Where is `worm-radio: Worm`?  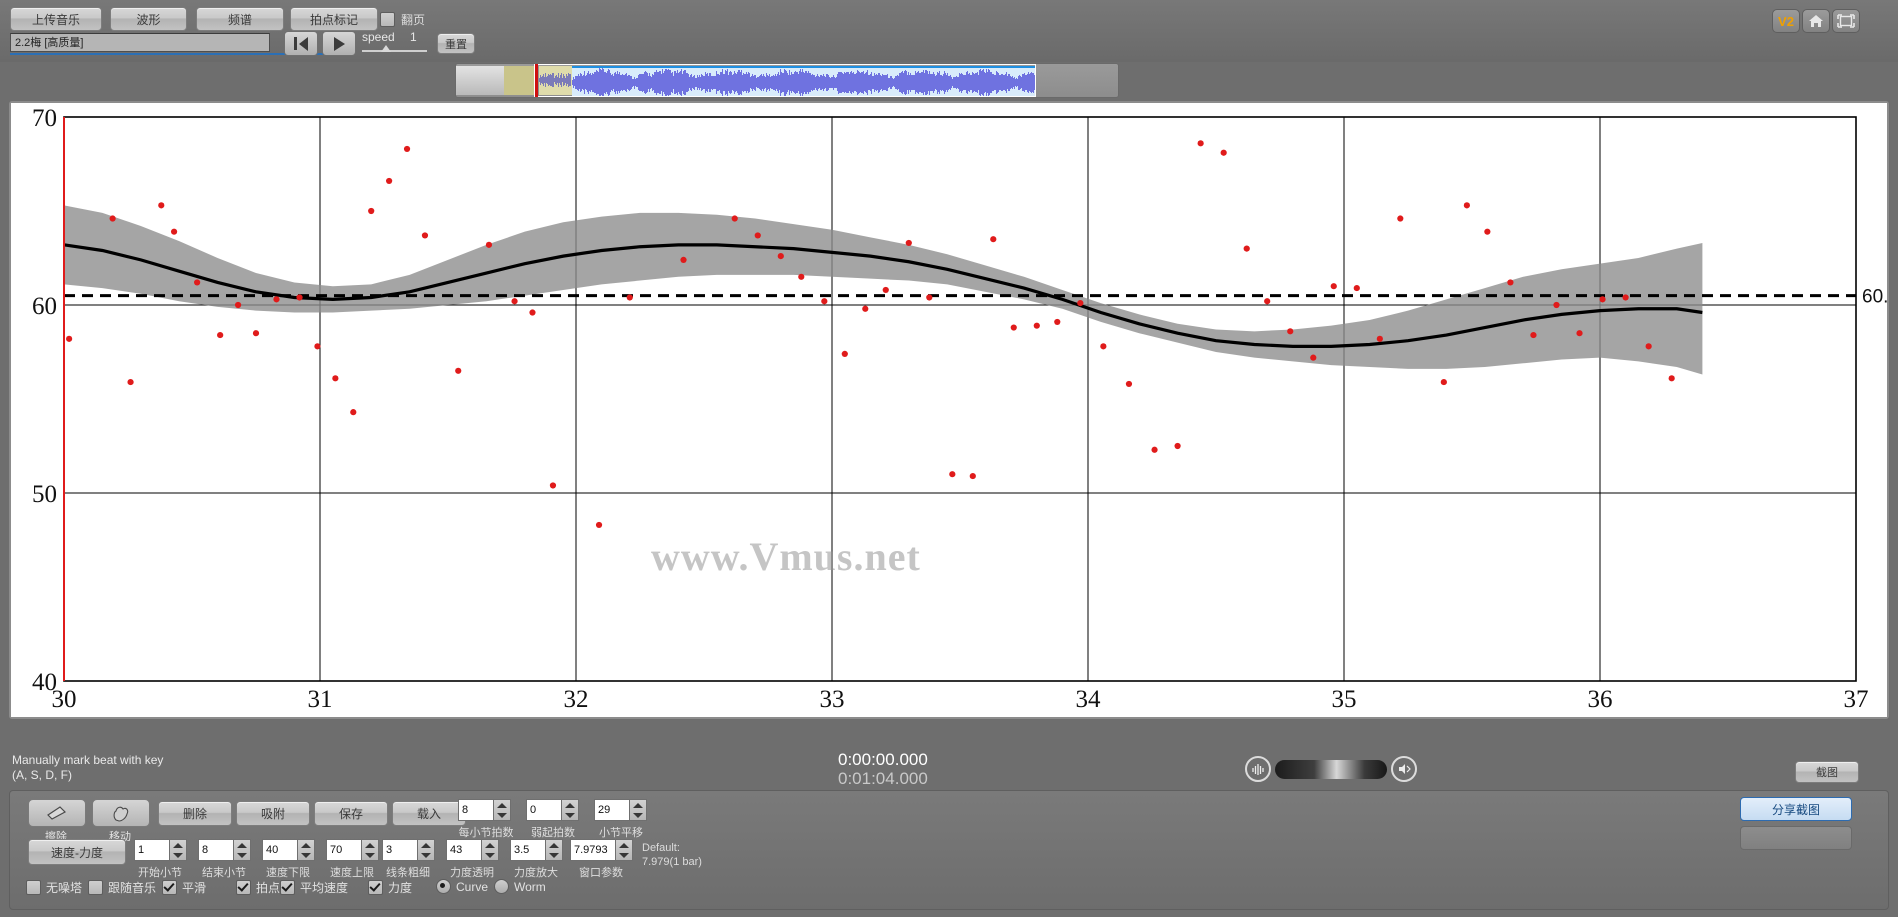
worm-radio: Worm is located at coordinates (520, 886).